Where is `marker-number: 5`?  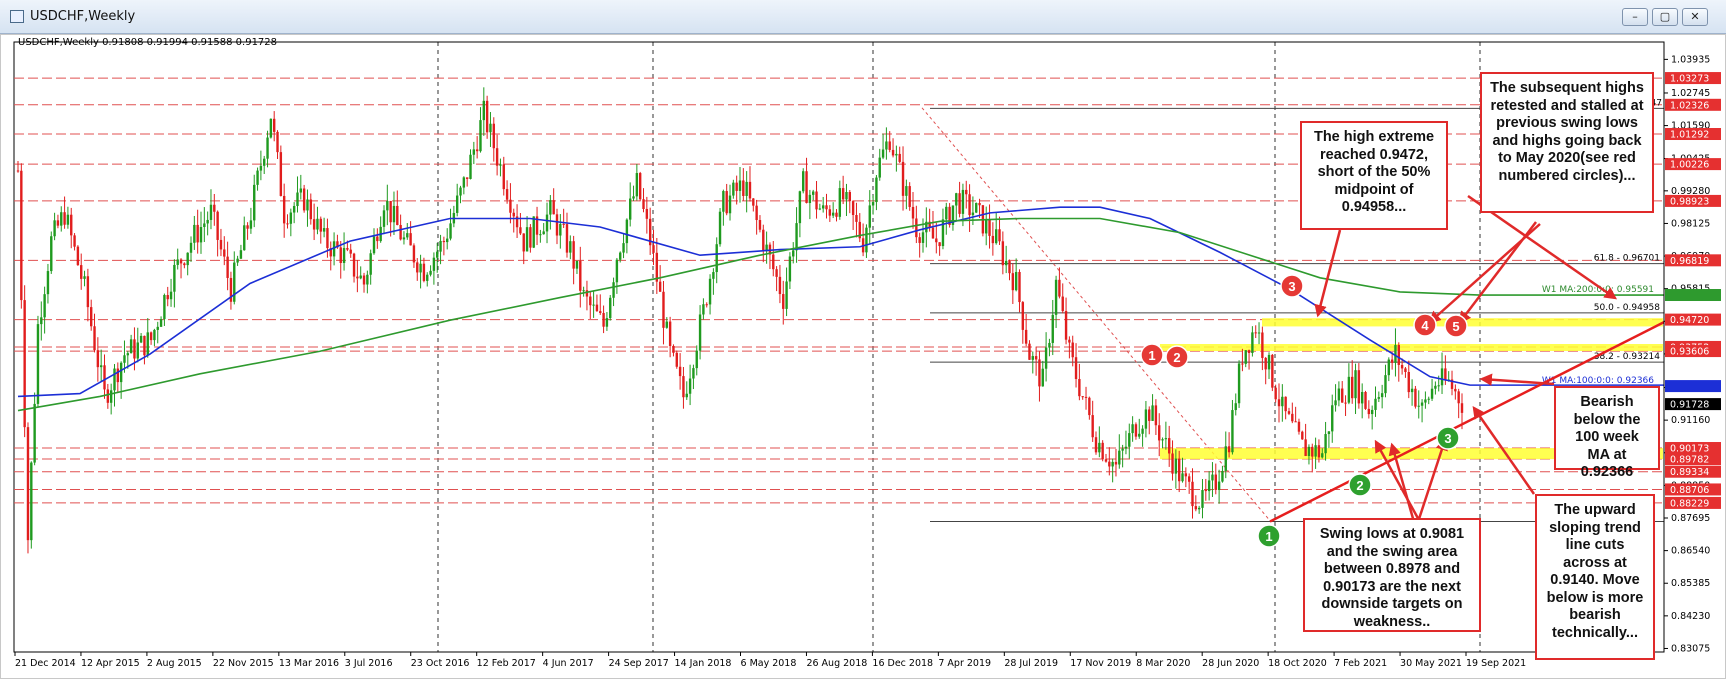
marker-number: 5 is located at coordinates (1455, 326).